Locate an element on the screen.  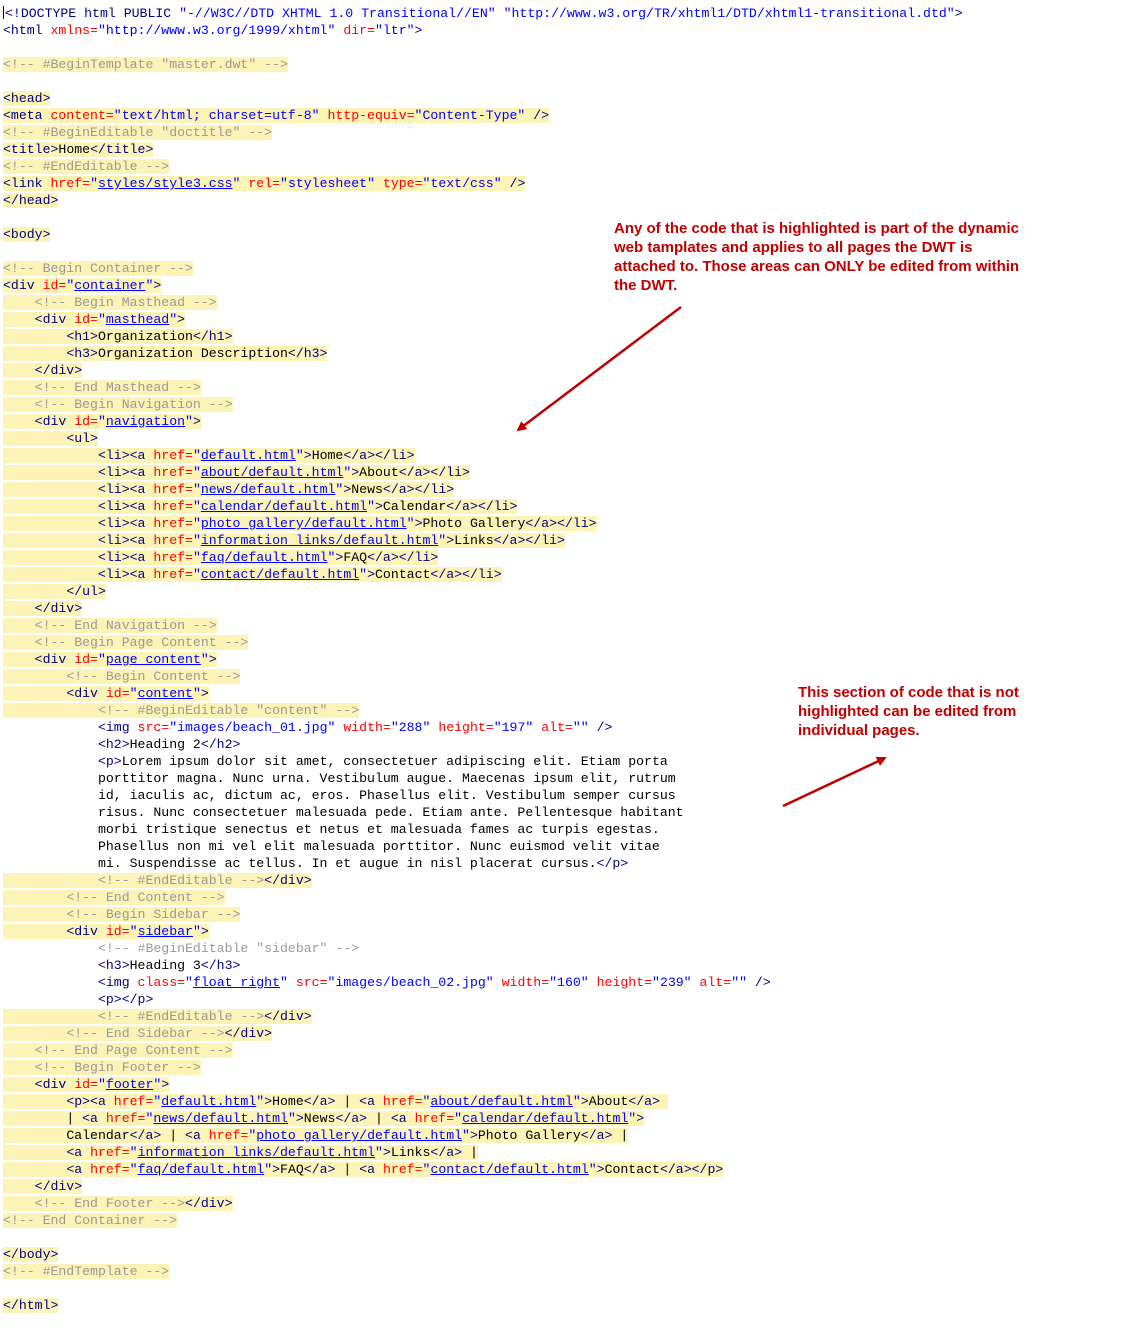
arrow-to-editable-code is located at coordinates (834, 782).